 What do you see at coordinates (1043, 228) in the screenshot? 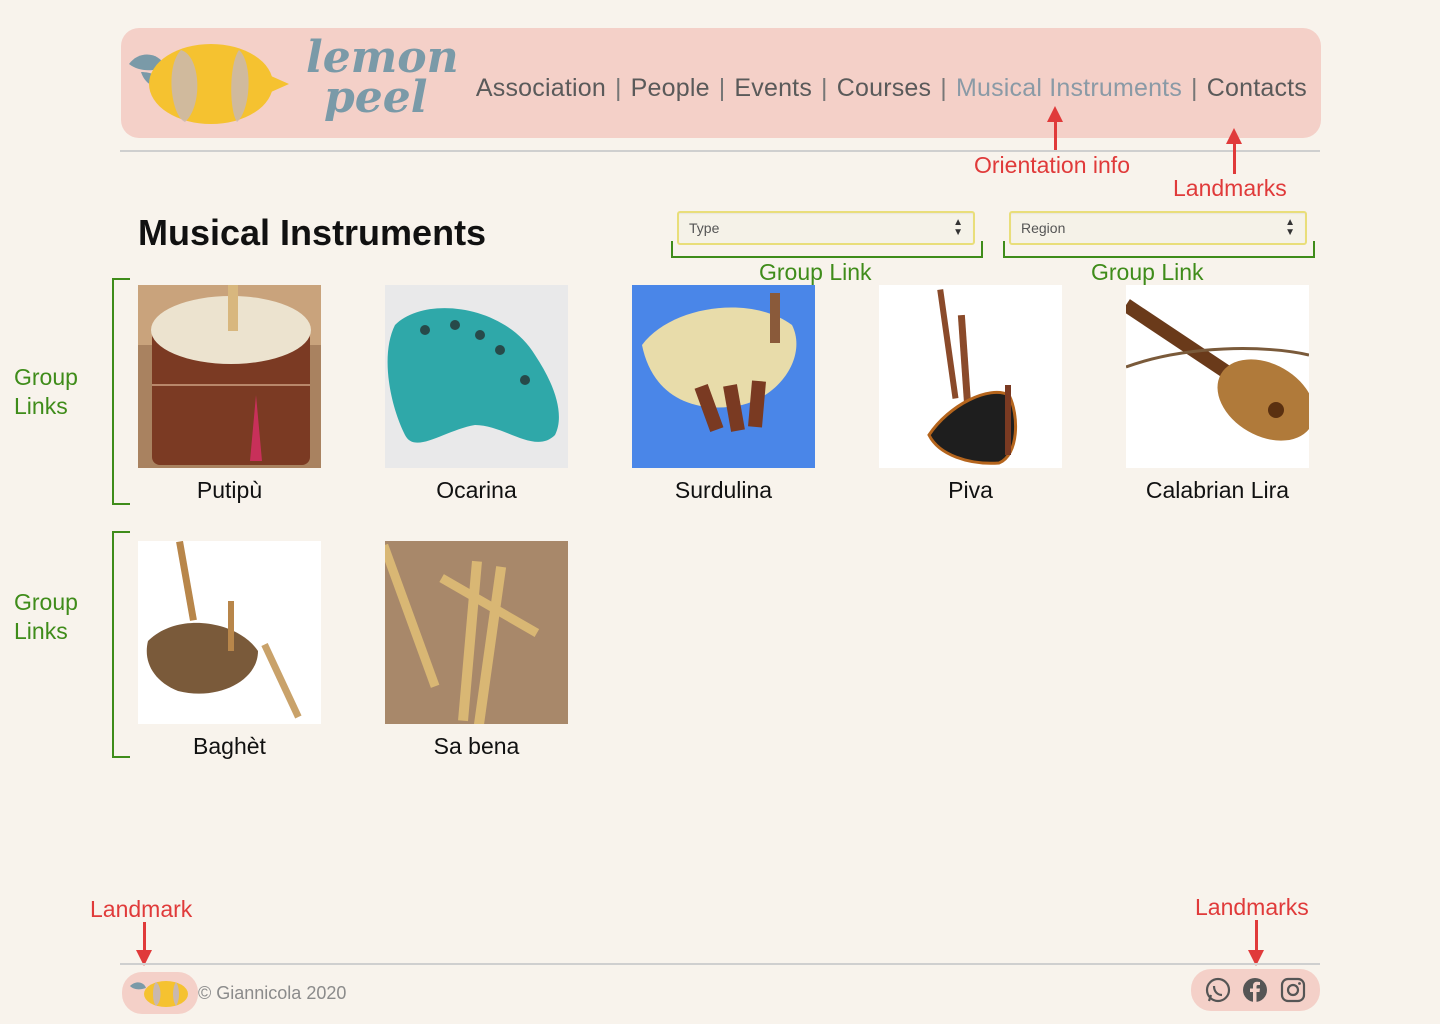
I see `region-select-value: Region` at bounding box center [1043, 228].